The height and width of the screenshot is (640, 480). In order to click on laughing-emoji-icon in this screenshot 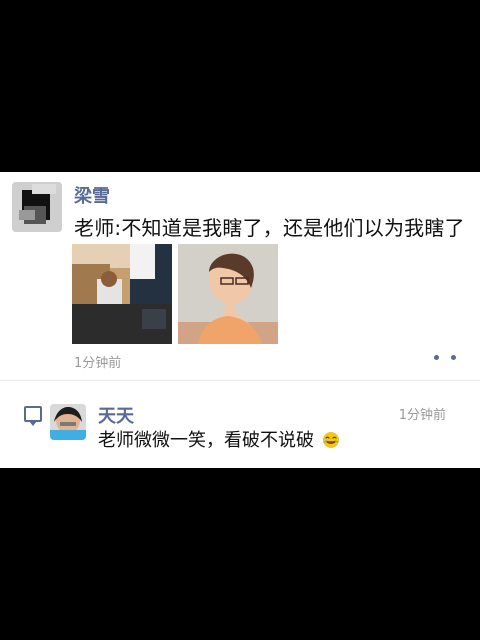, I will do `click(331, 440)`.